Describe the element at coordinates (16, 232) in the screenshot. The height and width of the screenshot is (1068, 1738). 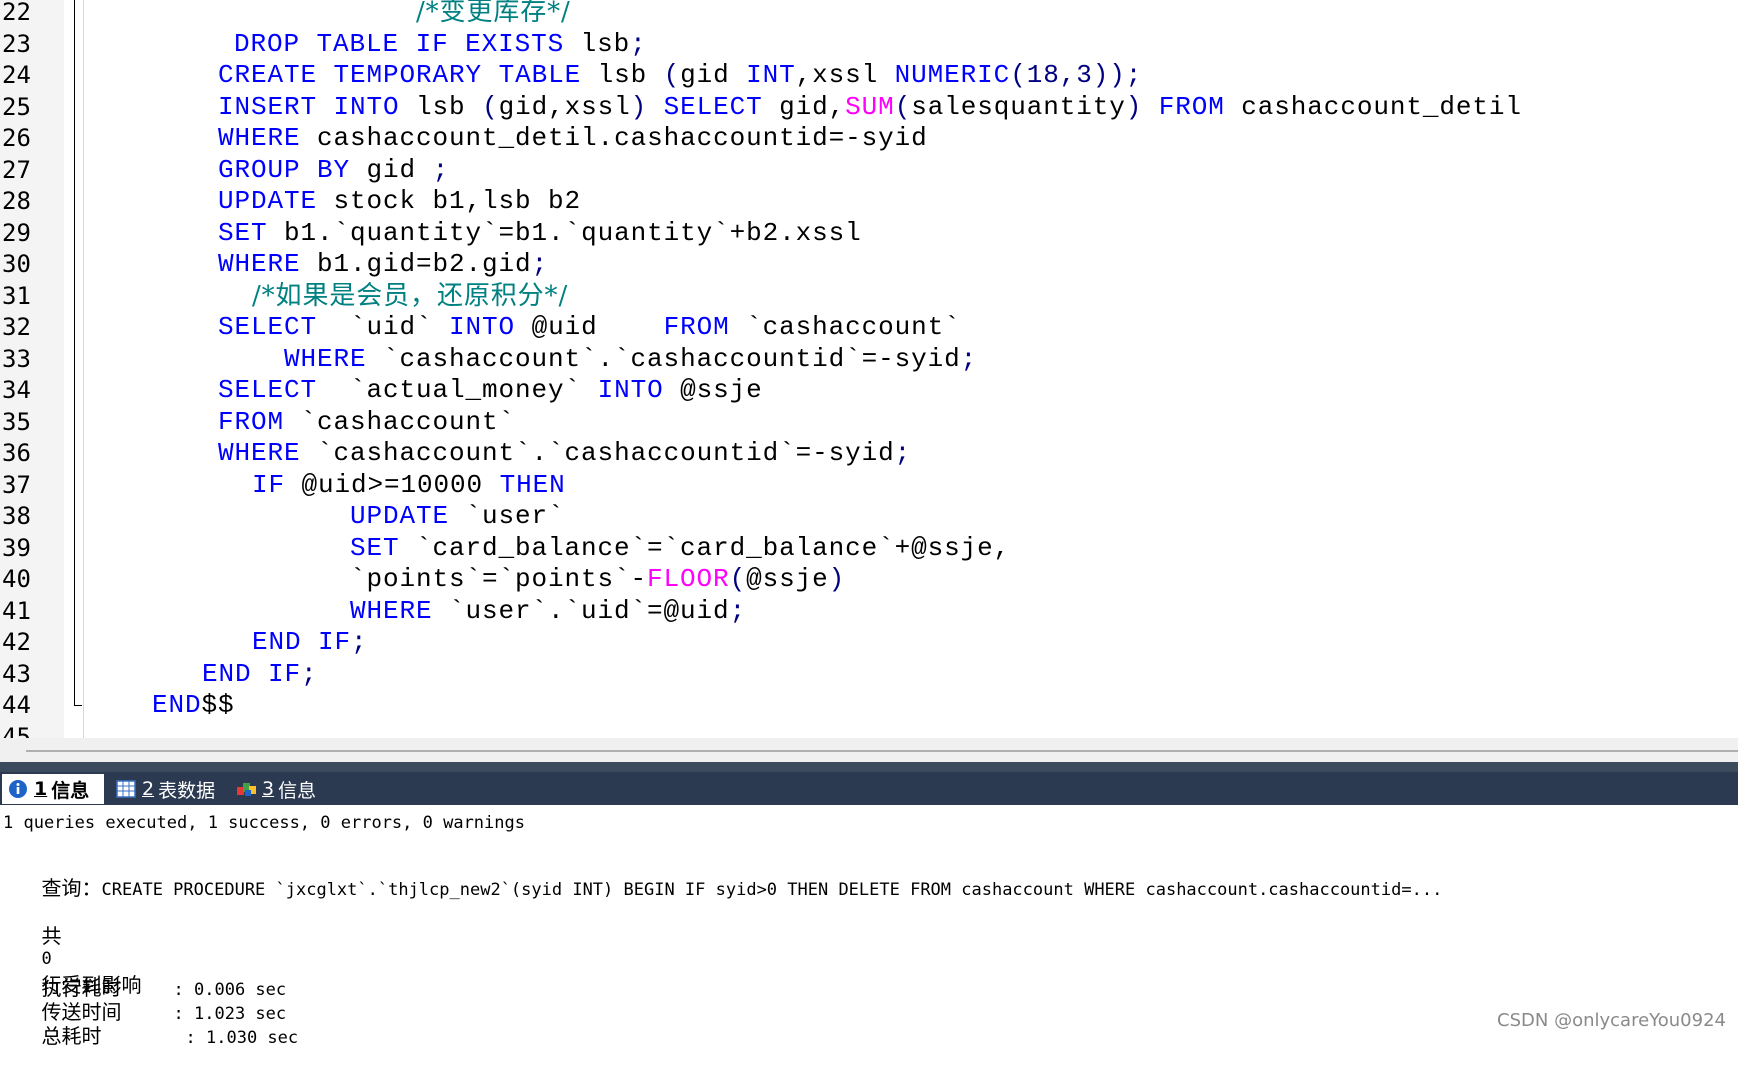
I see `line-number: 29` at that location.